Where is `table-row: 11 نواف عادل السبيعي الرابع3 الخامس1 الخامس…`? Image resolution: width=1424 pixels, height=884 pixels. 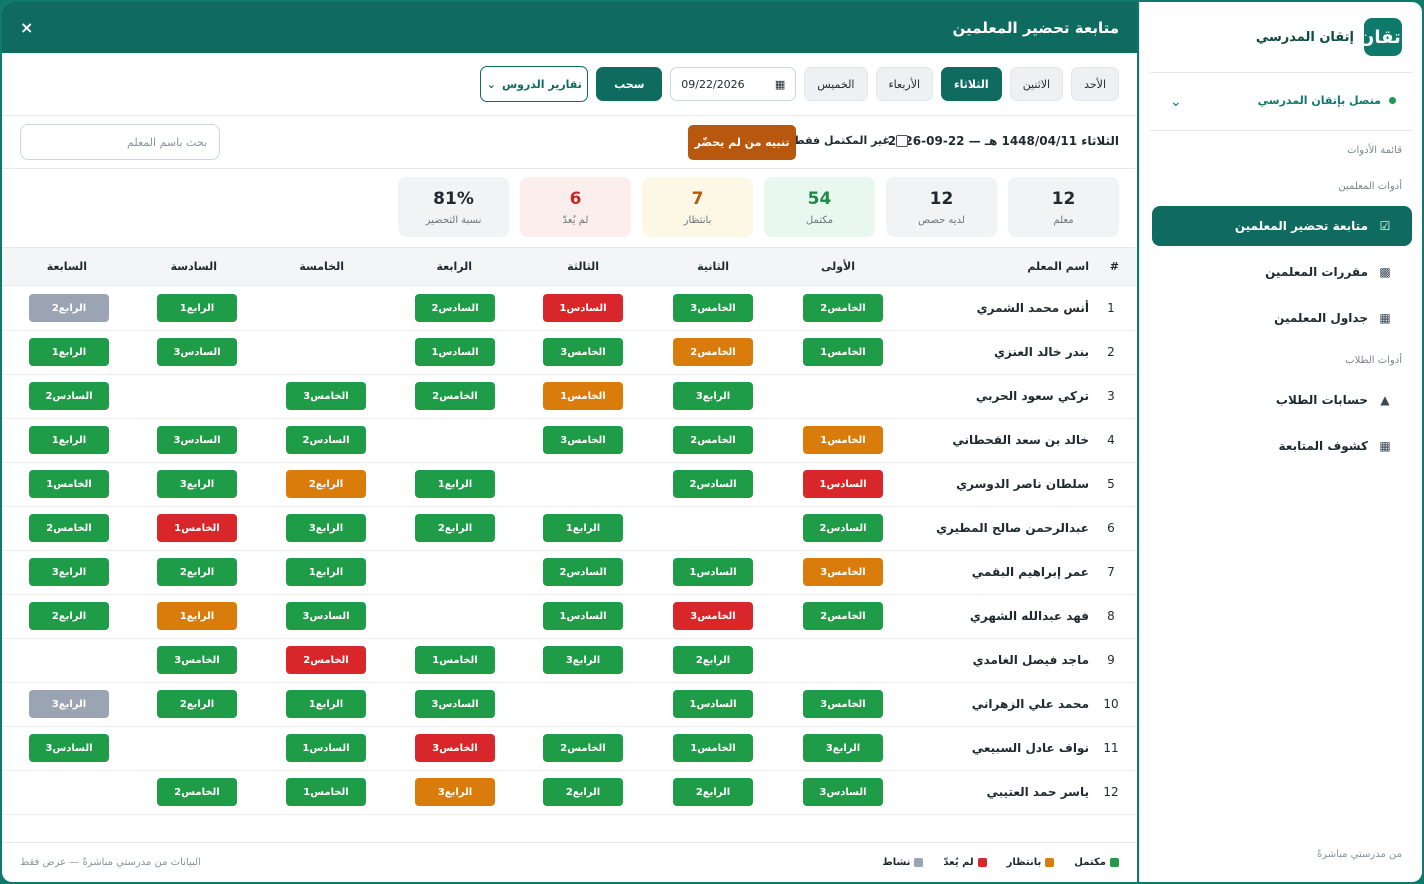 table-row: 11 نواف عادل السبيعي الرابع3 الخامس1 الخامس… is located at coordinates (569, 749).